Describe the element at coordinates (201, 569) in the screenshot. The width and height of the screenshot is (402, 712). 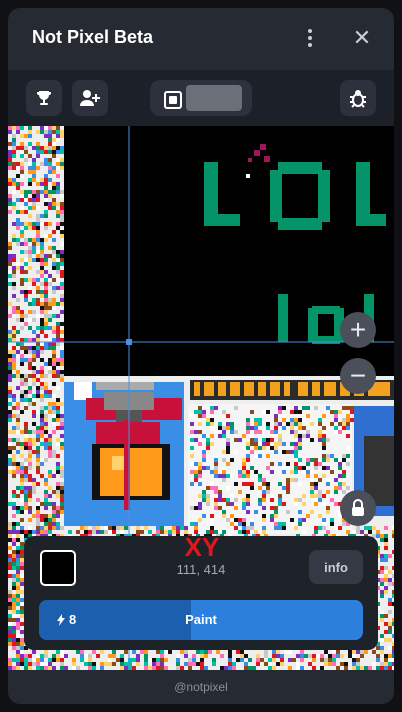
I see `coordinates-readout: 111, 414` at that location.